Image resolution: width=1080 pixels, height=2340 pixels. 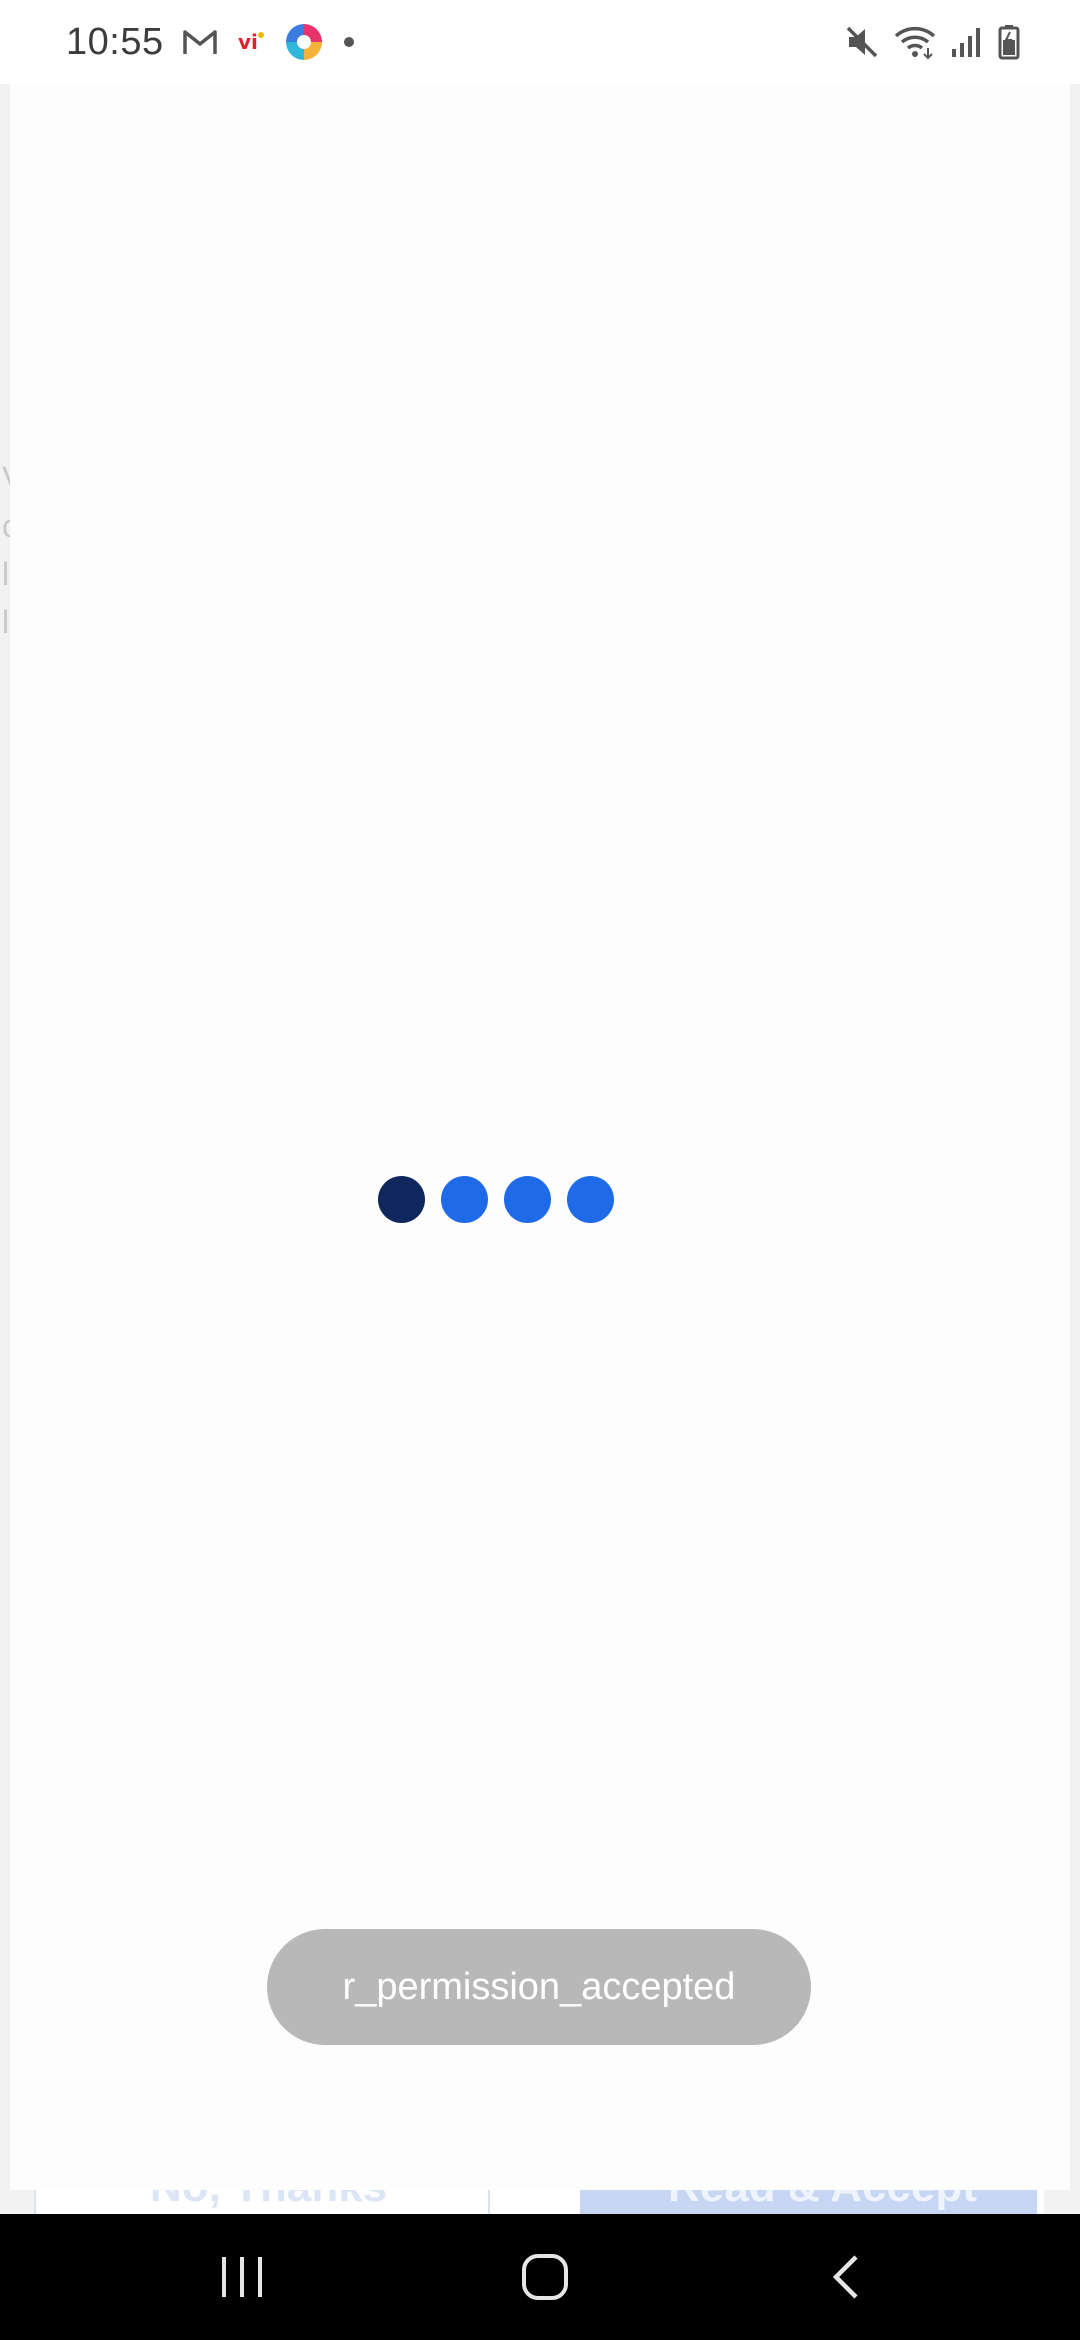 I want to click on system-icons, so click(x=932, y=42).